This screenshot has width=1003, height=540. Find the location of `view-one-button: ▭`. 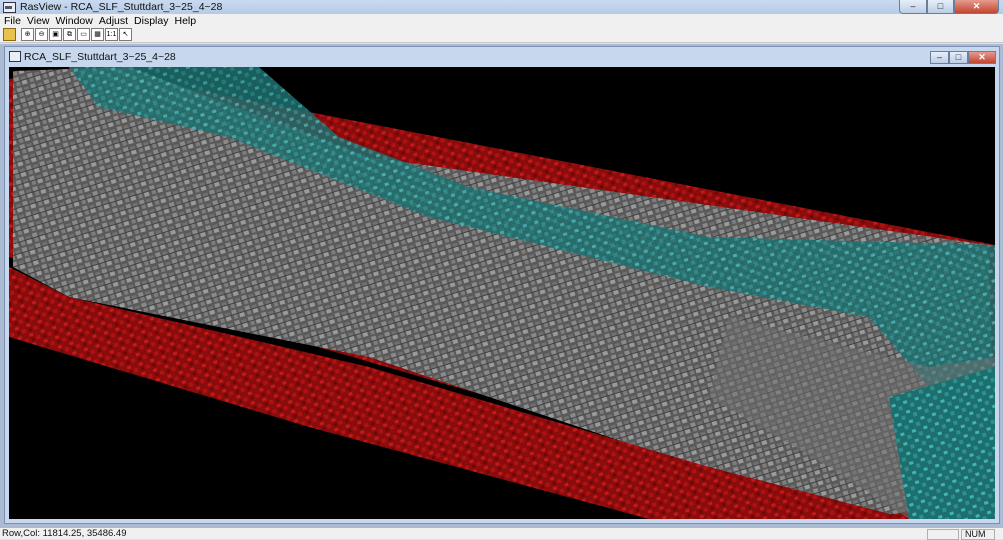

view-one-button: ▭ is located at coordinates (83, 34).